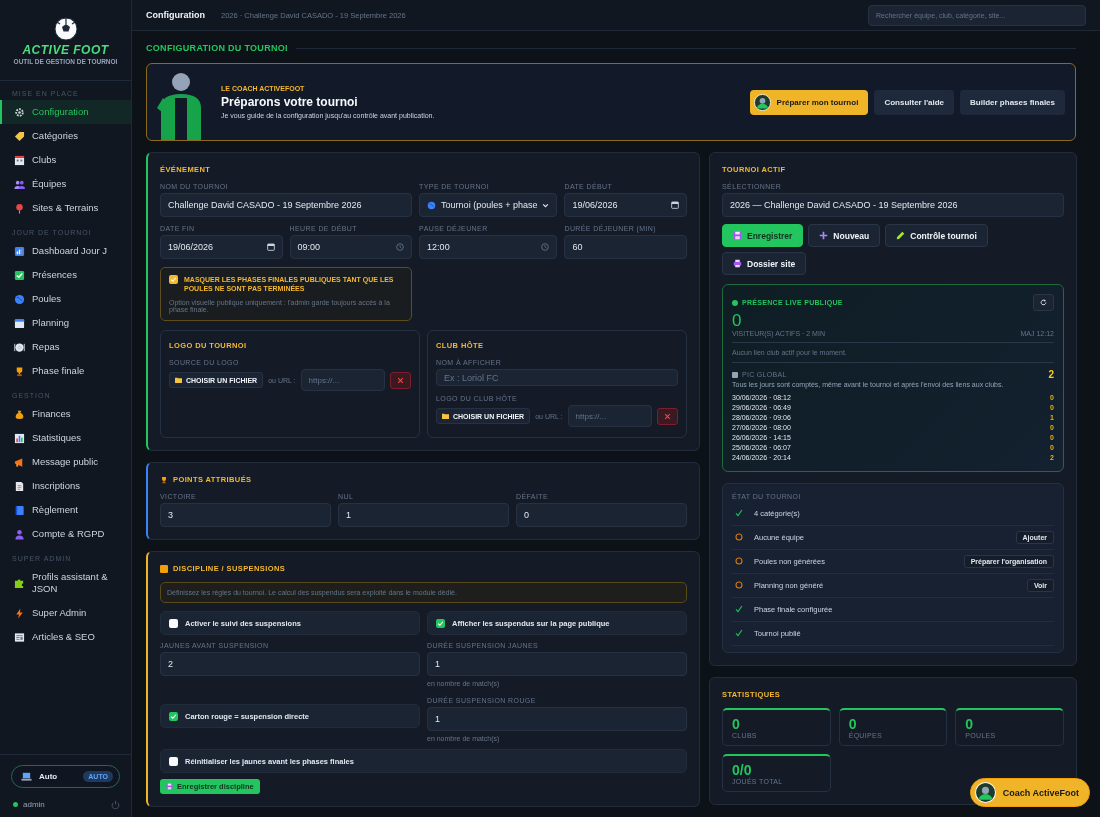 This screenshot has height=817, width=1100. What do you see at coordinates (737, 321) in the screenshot?
I see `visitor-count: 0` at bounding box center [737, 321].